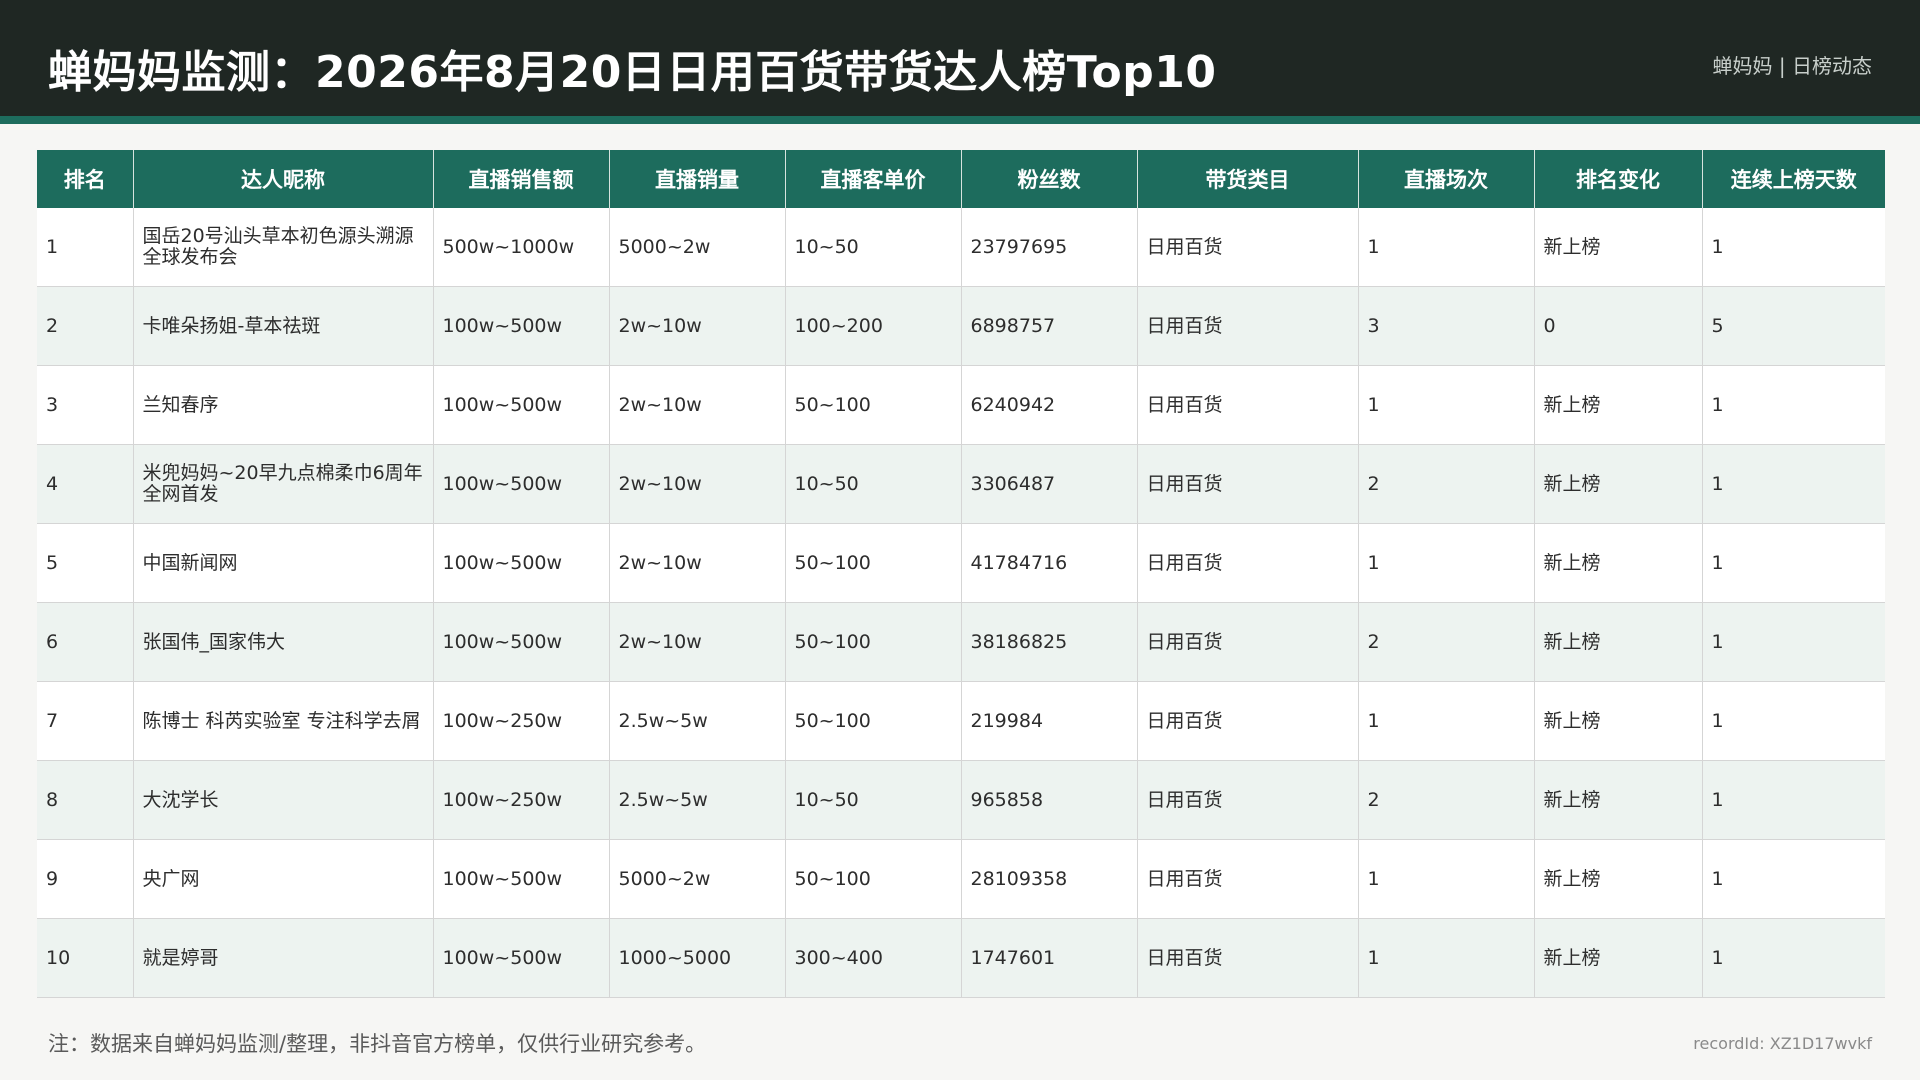 The height and width of the screenshot is (1080, 1920). What do you see at coordinates (1049, 800) in the screenshot?
I see `followers-cell: 965858` at bounding box center [1049, 800].